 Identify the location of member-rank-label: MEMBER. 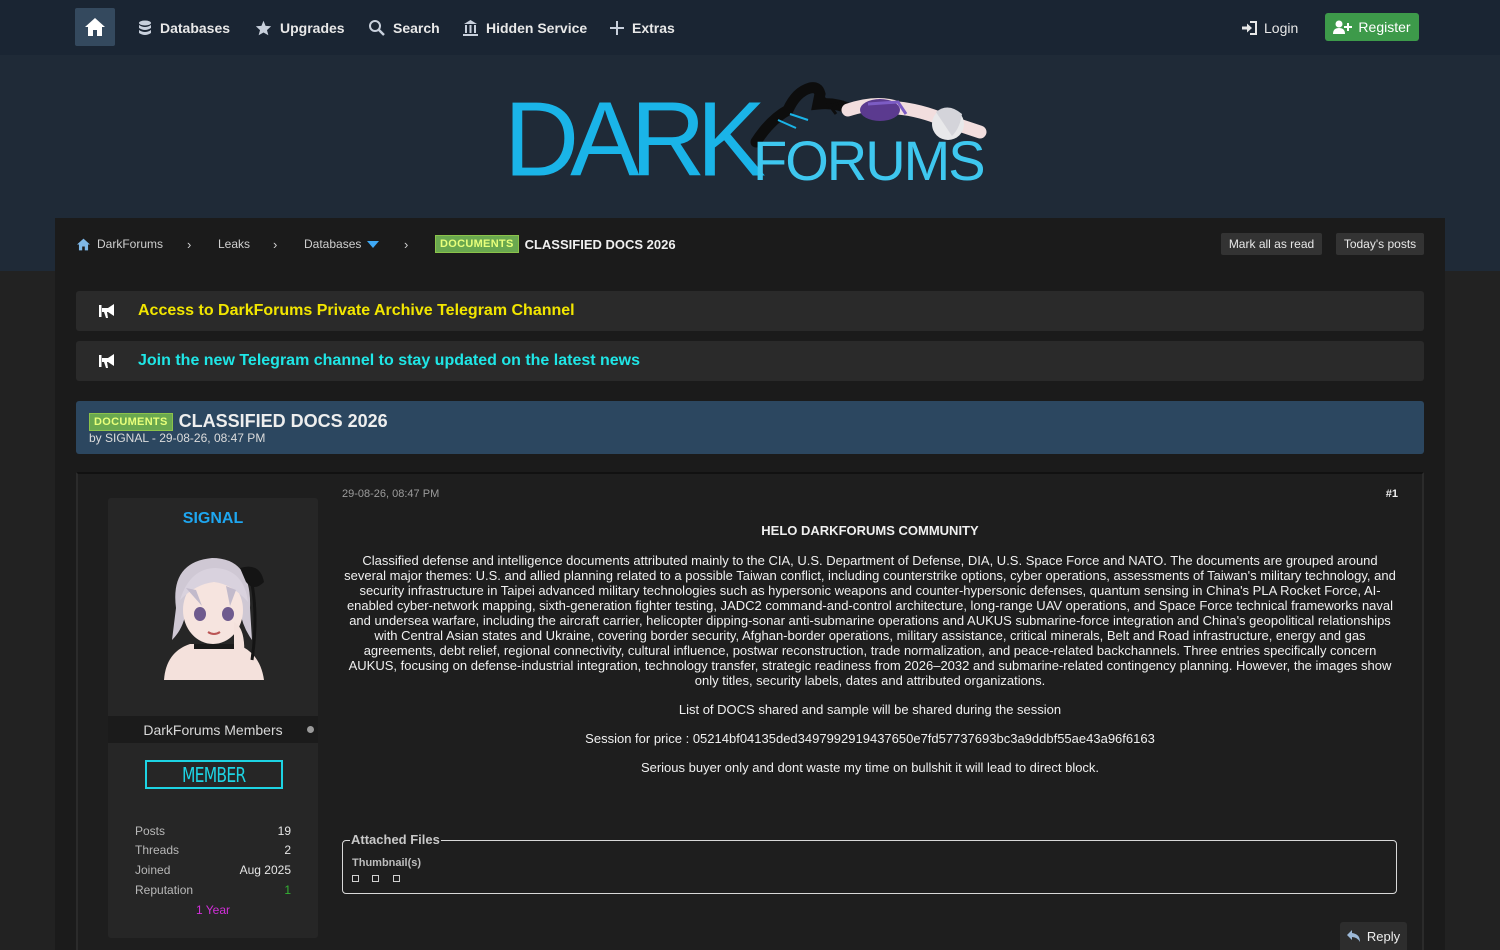
(214, 774).